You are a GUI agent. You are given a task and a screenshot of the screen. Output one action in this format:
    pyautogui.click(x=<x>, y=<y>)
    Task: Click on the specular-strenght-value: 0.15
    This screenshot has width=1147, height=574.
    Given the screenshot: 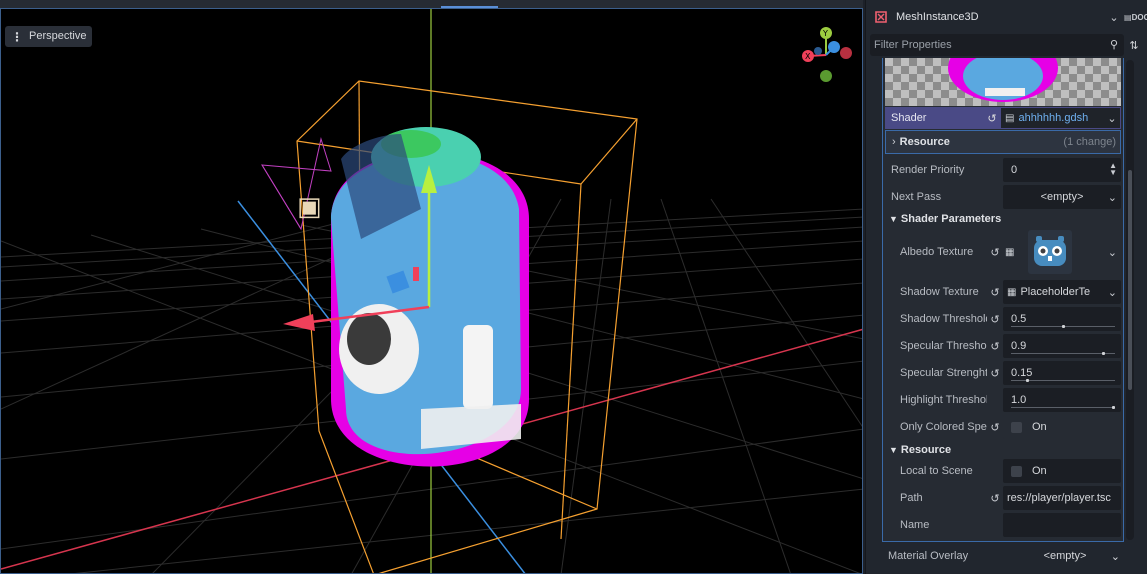 What is the action you would take?
    pyautogui.click(x=1022, y=373)
    